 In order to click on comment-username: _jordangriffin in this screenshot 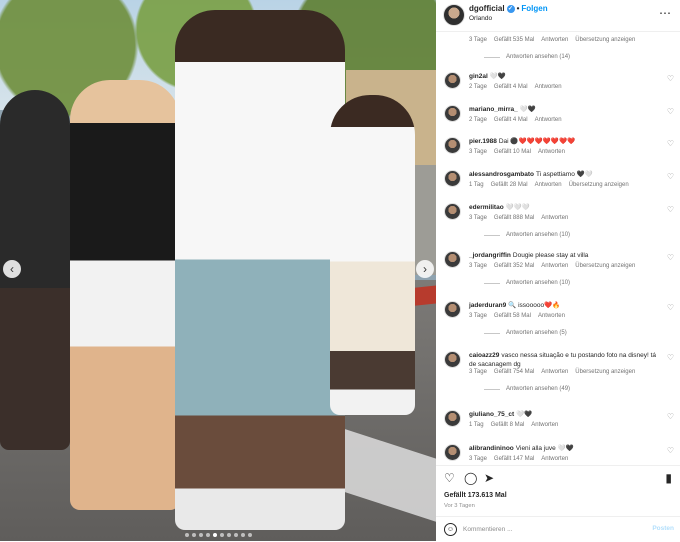, I will do `click(490, 255)`.